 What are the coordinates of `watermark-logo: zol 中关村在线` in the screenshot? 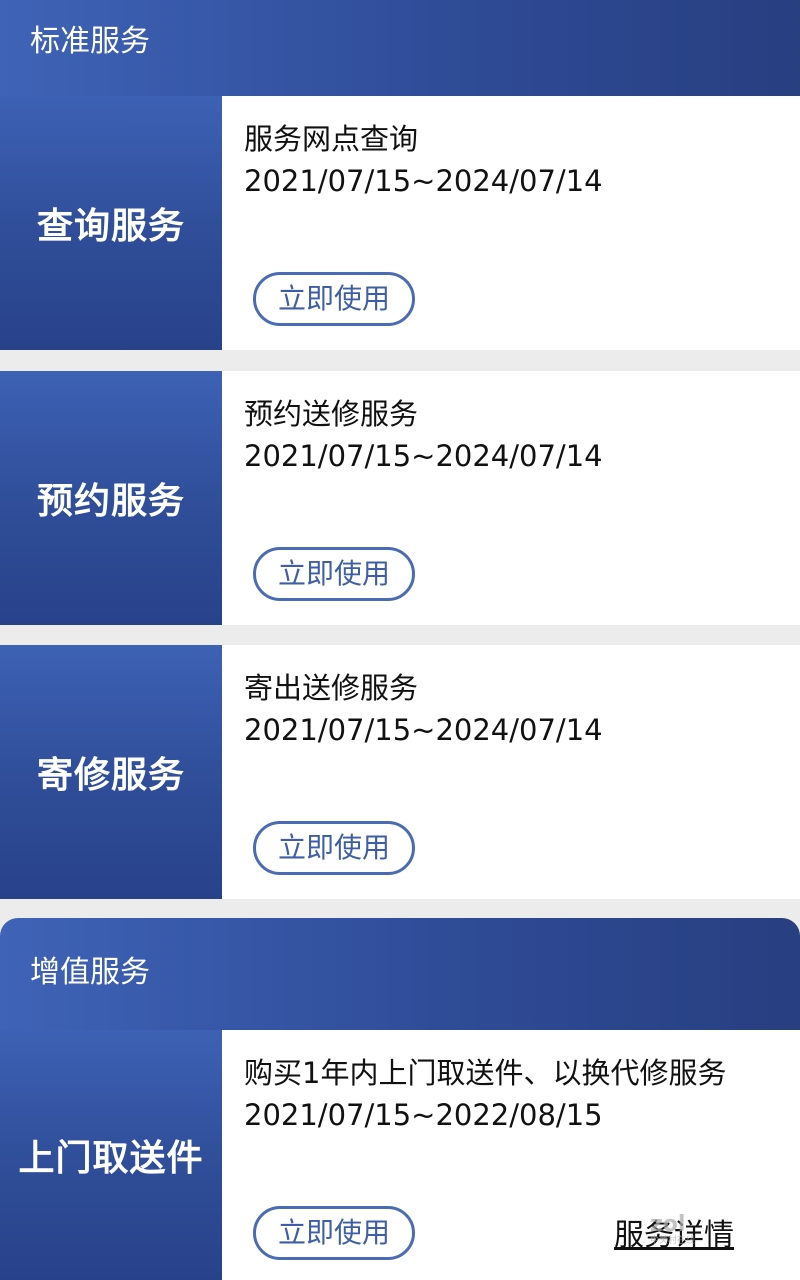 It's located at (672, 1229).